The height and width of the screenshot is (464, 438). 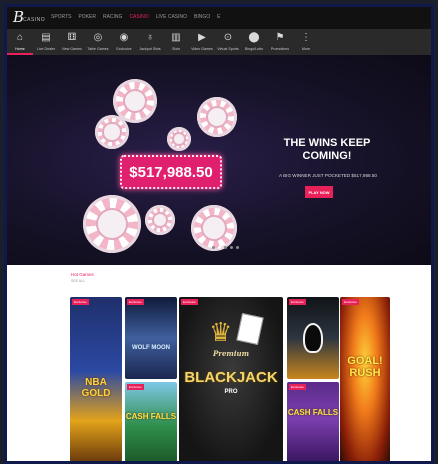 I want to click on nav-item-home: ⌂ Home, so click(x=20, y=42).